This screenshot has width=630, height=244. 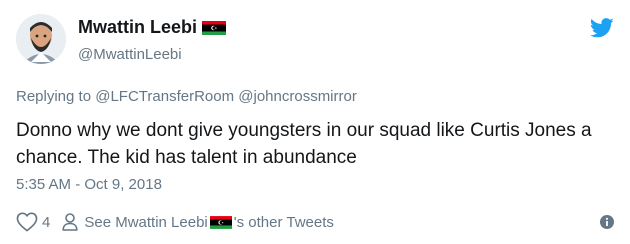 I want to click on mention-link: @LFCTransferRoom, so click(x=164, y=96).